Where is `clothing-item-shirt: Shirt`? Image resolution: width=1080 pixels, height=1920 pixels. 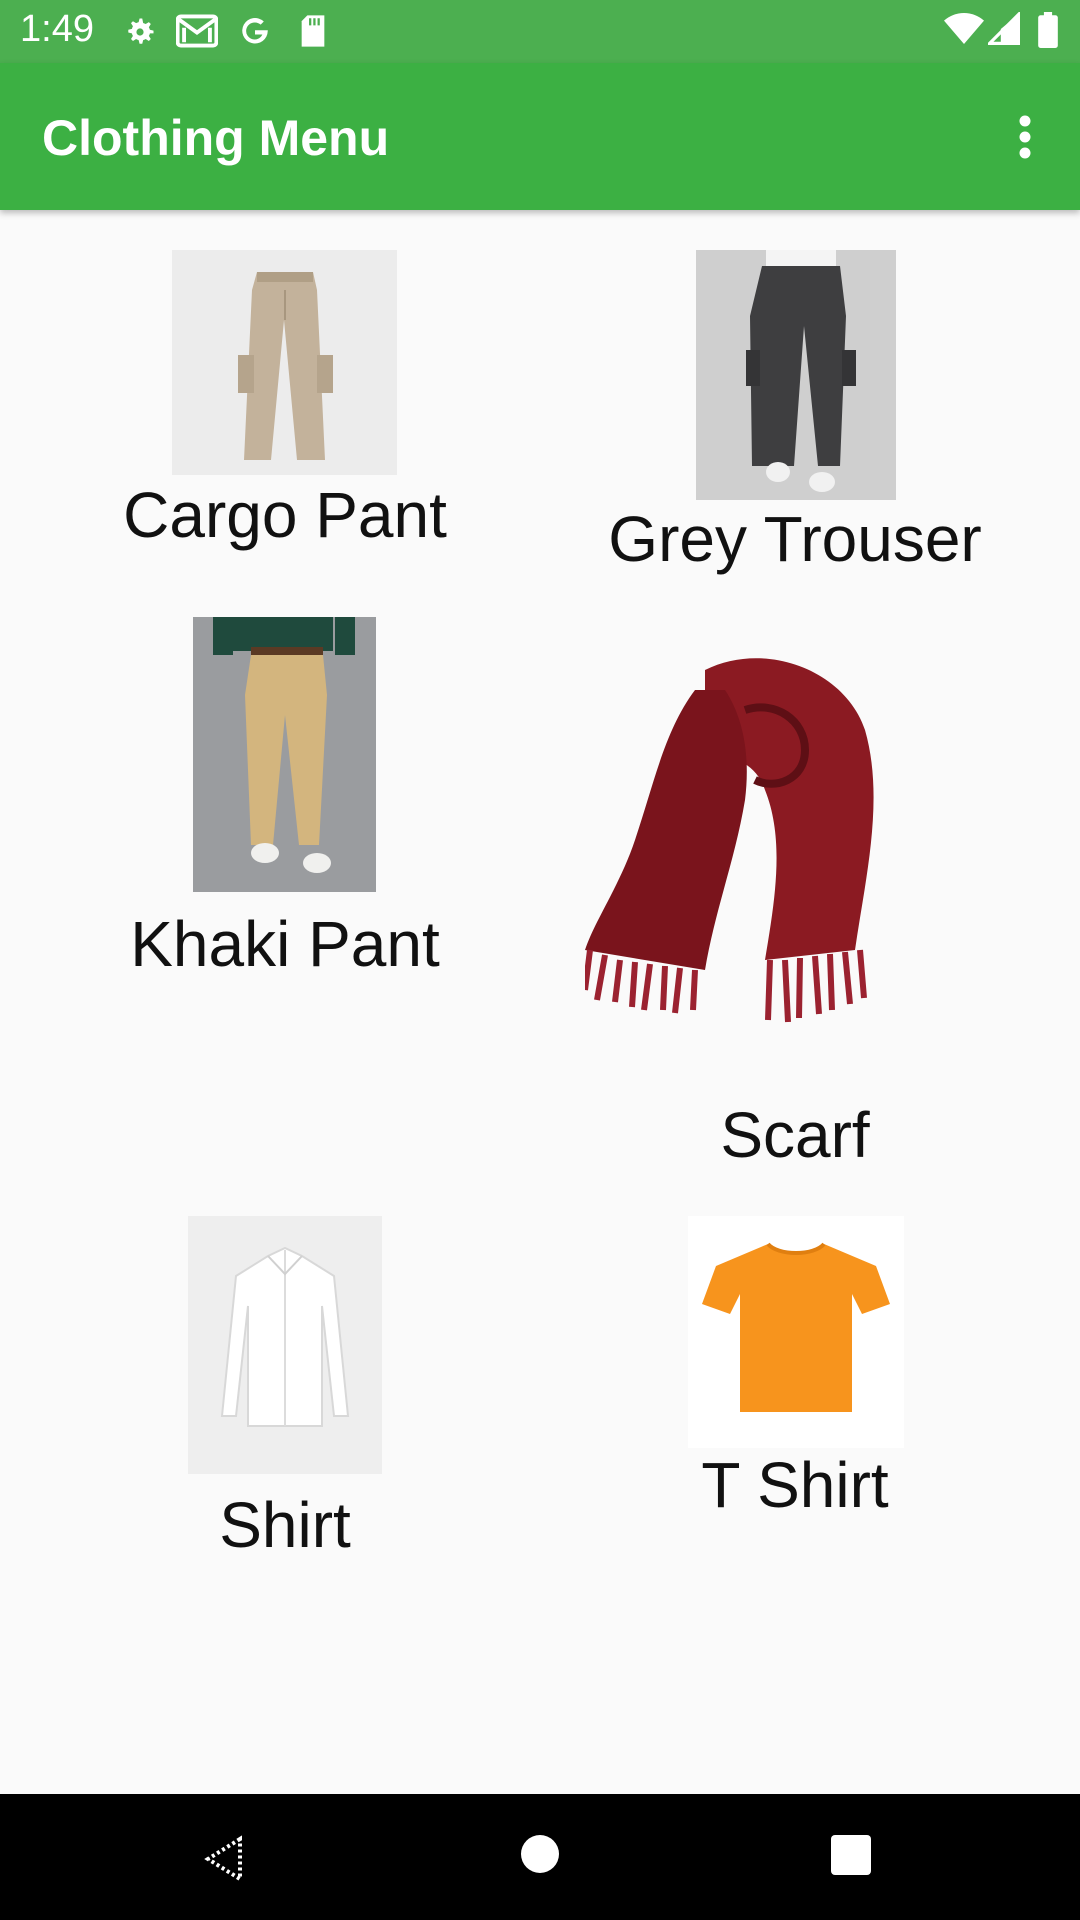 clothing-item-shirt: Shirt is located at coordinates (285, 1401).